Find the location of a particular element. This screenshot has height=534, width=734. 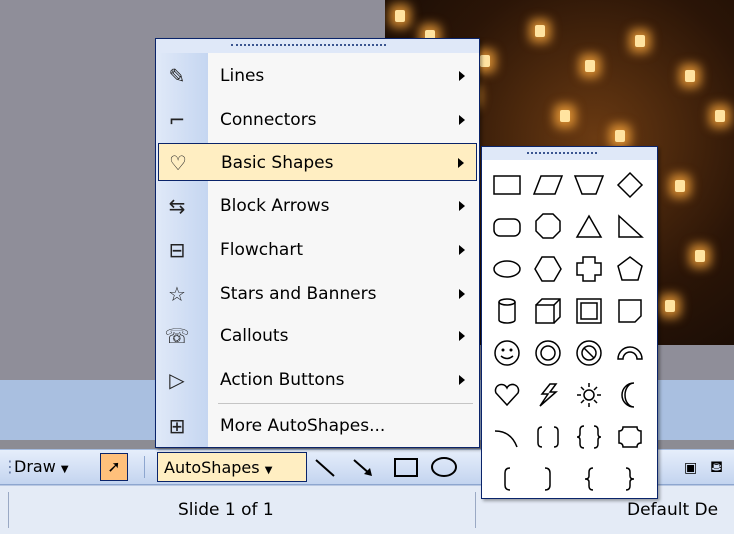

shape-no-symbol is located at coordinates (589, 353).